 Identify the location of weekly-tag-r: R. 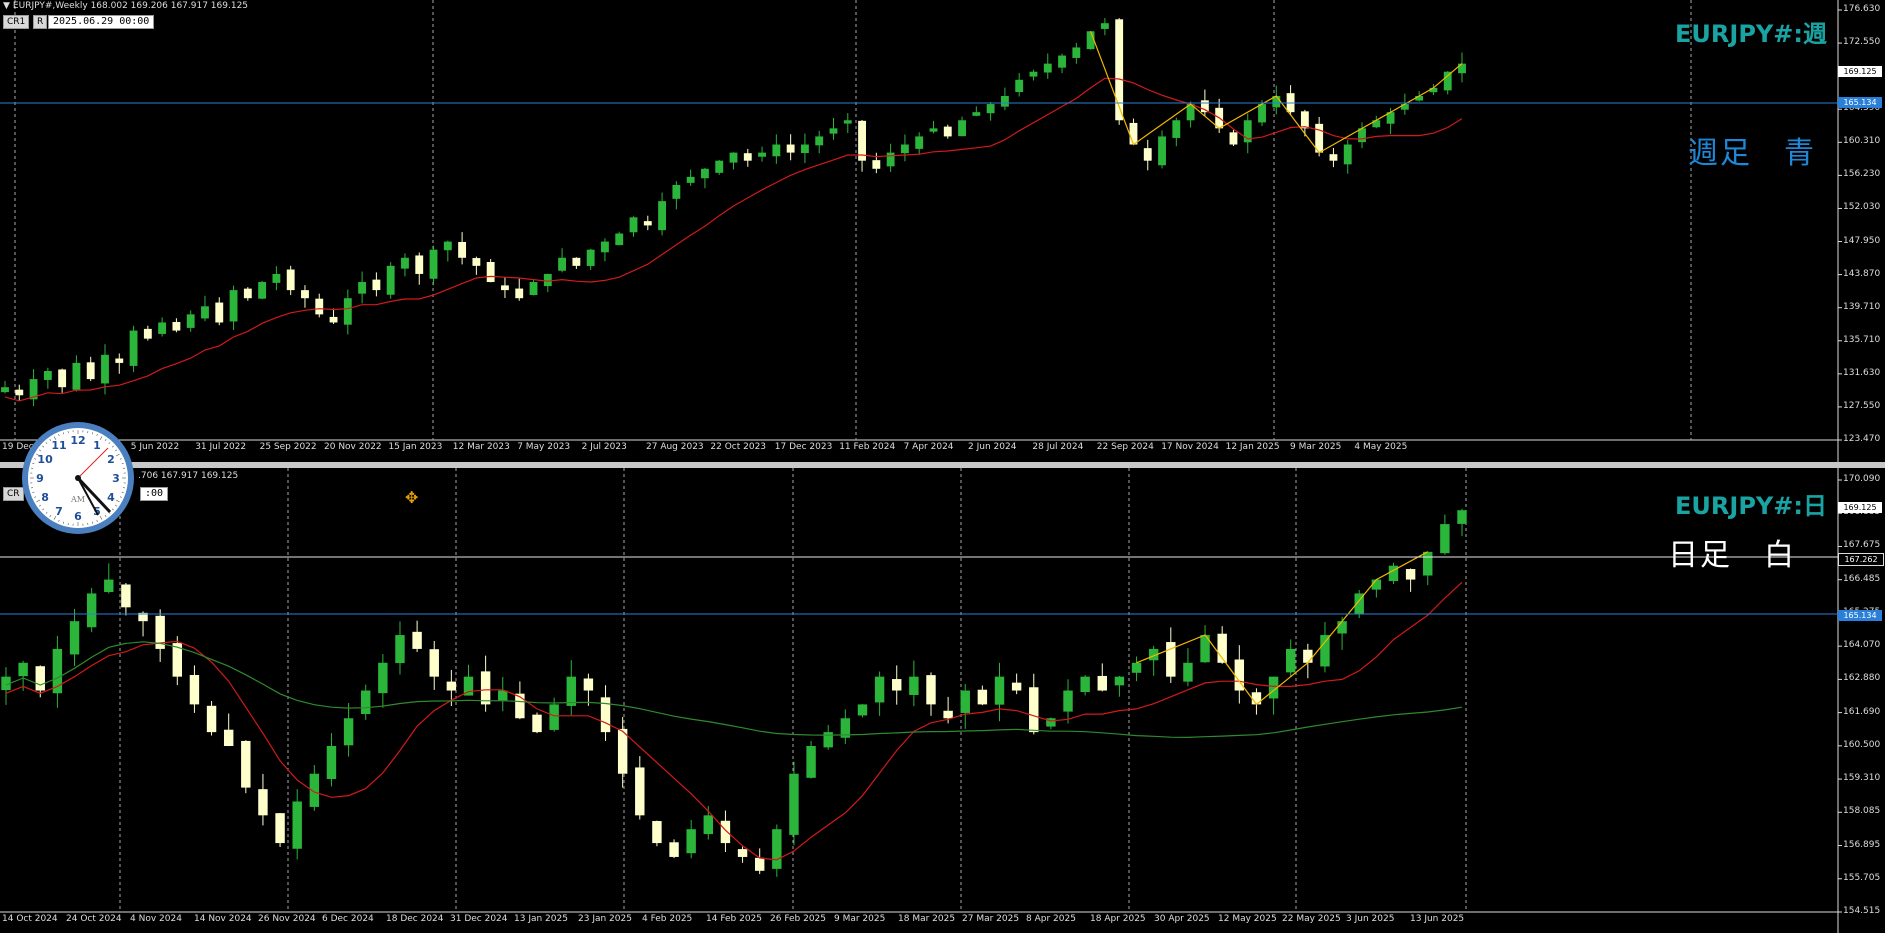
(40, 22).